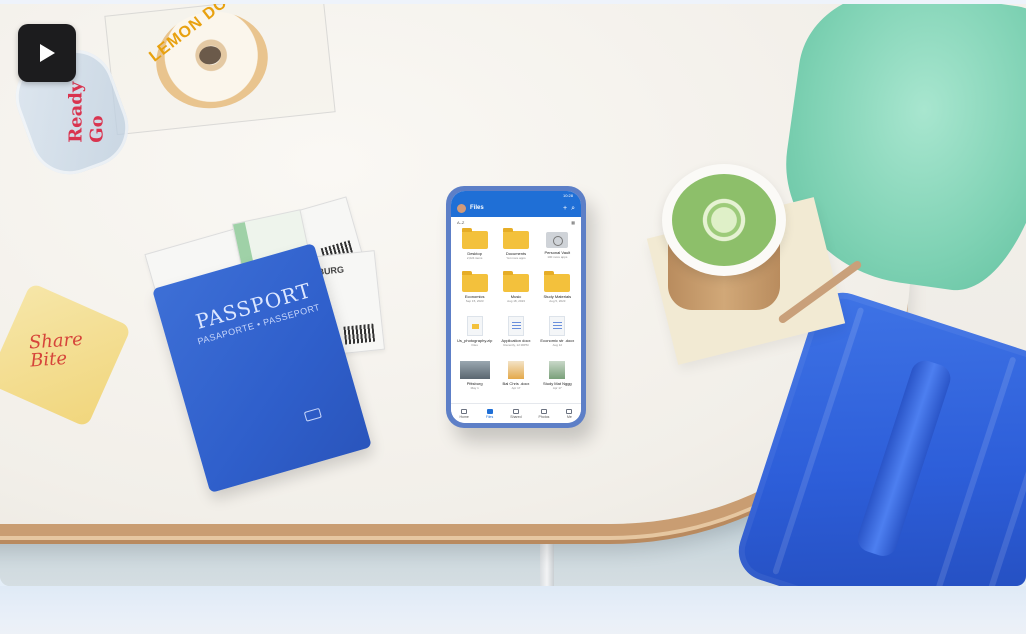 This screenshot has height=634, width=1026. Describe the element at coordinates (557, 249) in the screenshot. I see `file-item: Personal Vault 100 more apps` at that location.